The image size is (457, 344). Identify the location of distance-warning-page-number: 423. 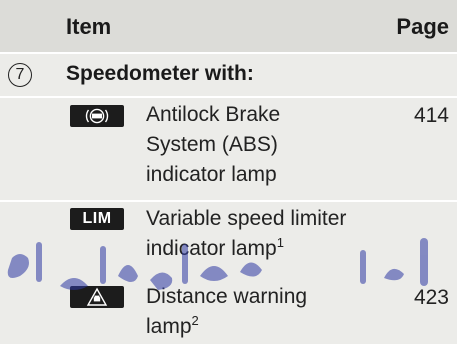
(431, 297).